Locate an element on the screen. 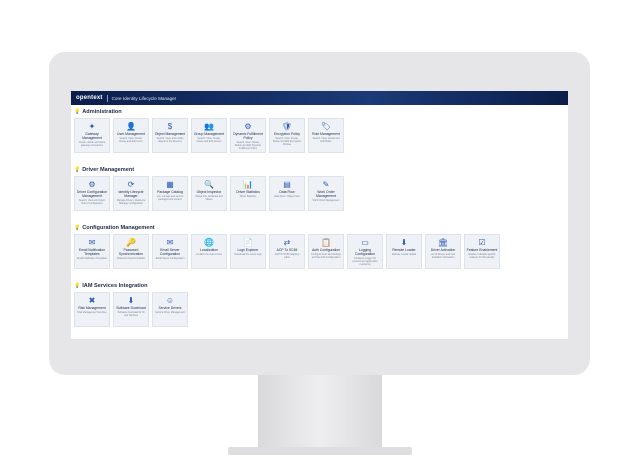 The height and width of the screenshot is (468, 640). tile-label: Email Notification Templates is located at coordinates (92, 252).